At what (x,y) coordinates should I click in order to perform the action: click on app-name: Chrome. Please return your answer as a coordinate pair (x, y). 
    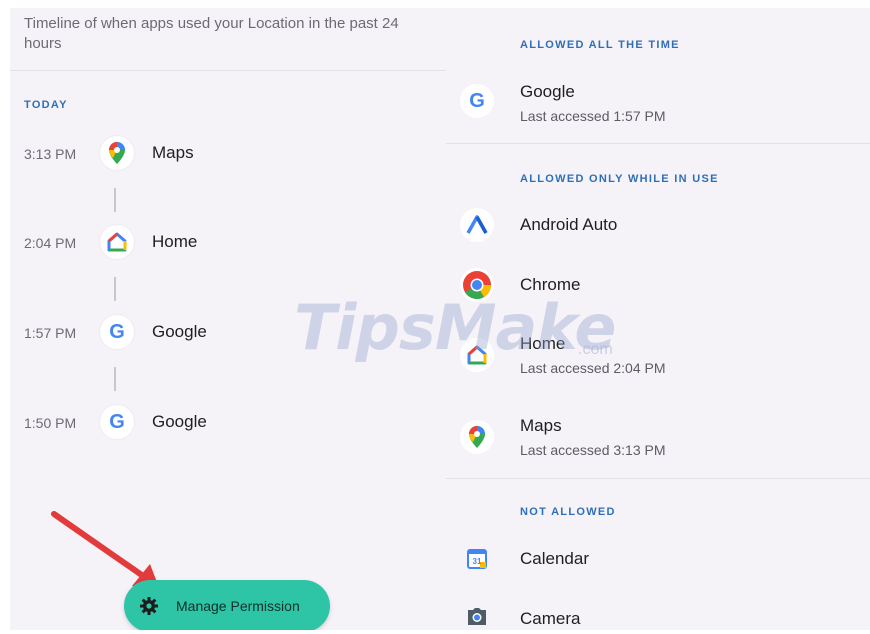
    Looking at the image, I should click on (550, 284).